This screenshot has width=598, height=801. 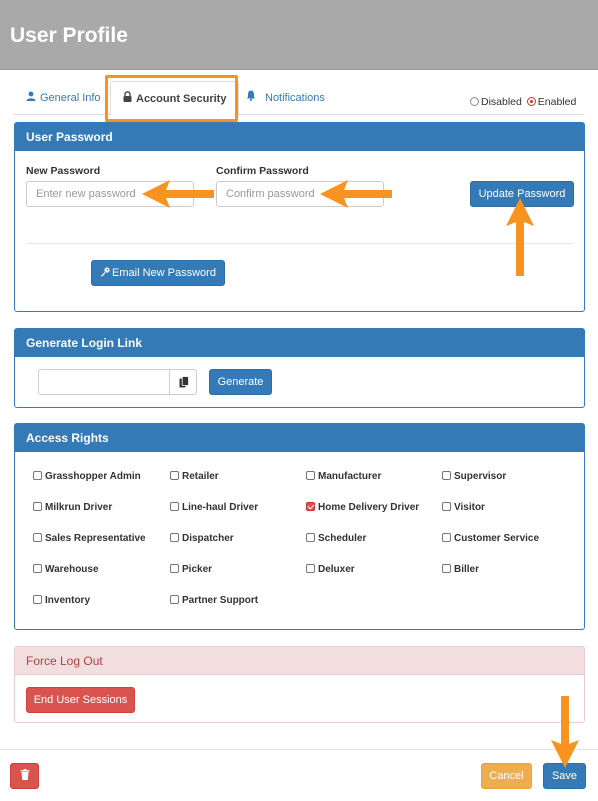 What do you see at coordinates (299, 749) in the screenshot?
I see `footer-divider` at bounding box center [299, 749].